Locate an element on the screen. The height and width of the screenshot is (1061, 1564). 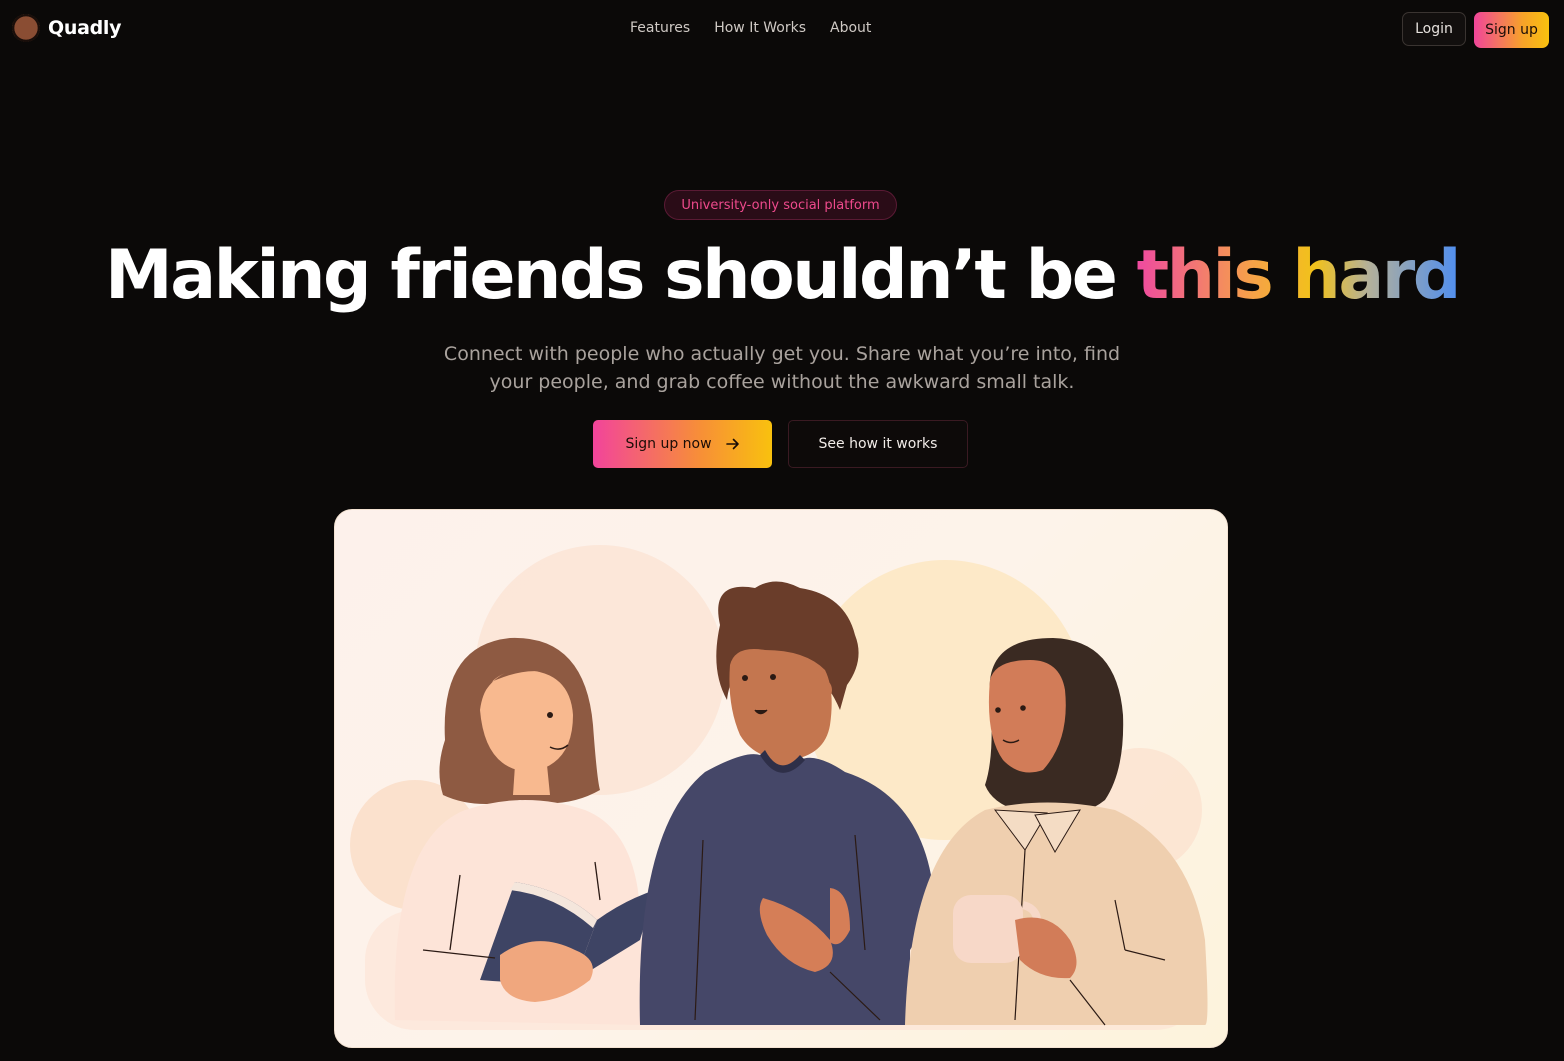
signup-button: Sign up is located at coordinates (1511, 30).